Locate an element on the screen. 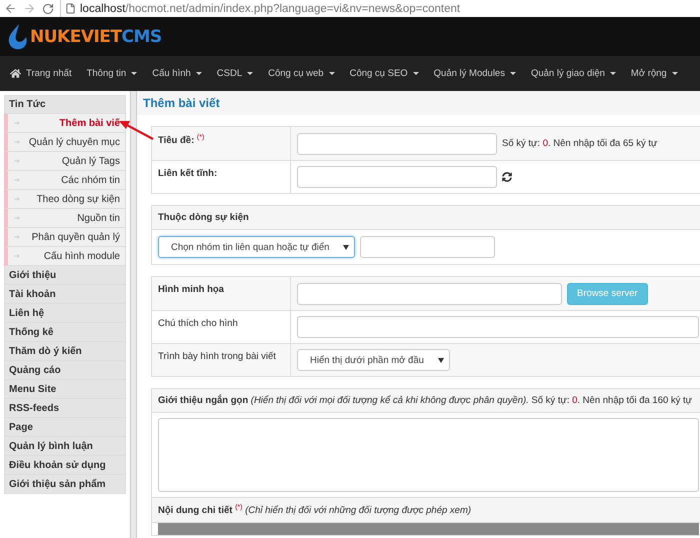  sidebar-subitem: Thêm bài viế is located at coordinates (65, 123).